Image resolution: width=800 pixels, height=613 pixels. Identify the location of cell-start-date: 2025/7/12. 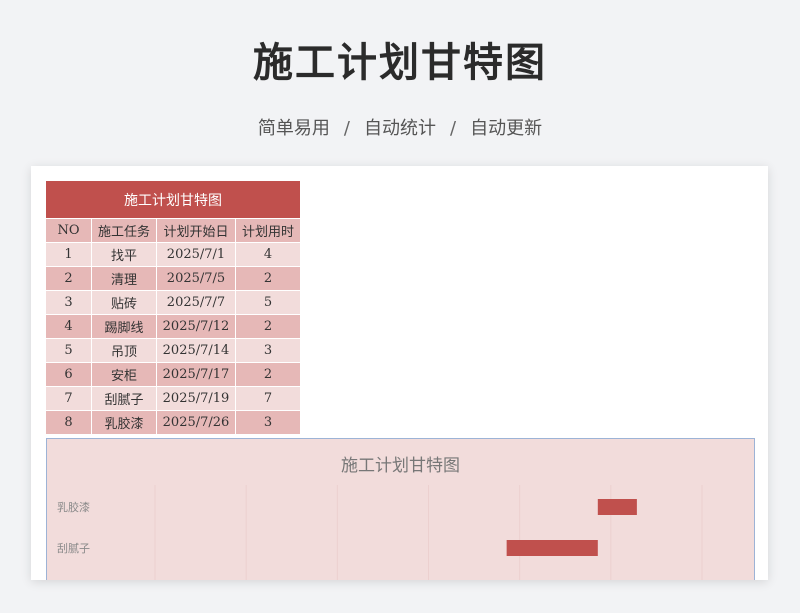
(196, 326).